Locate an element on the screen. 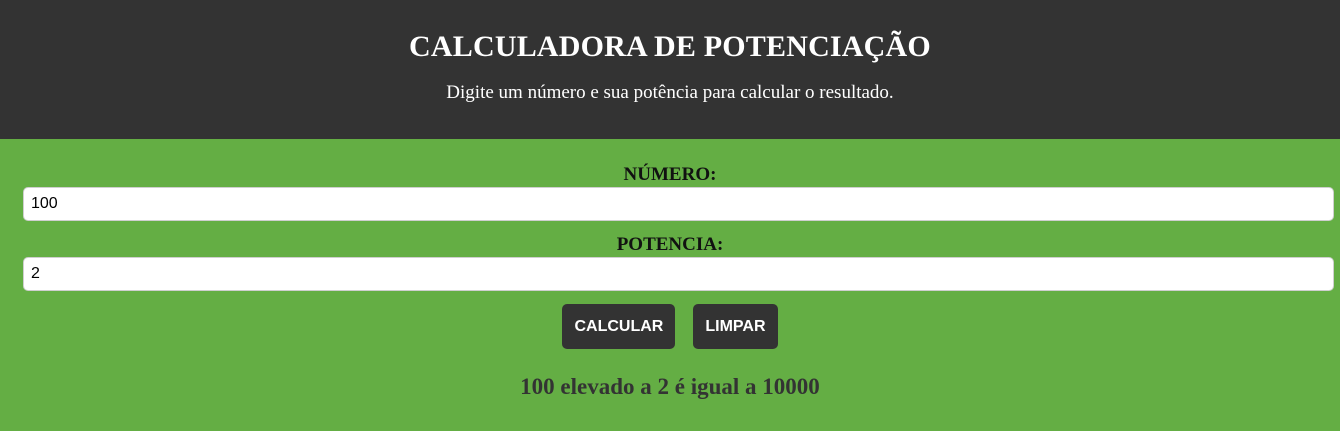 The width and height of the screenshot is (1340, 431). limpar-button: LIMPAR is located at coordinates (735, 326).